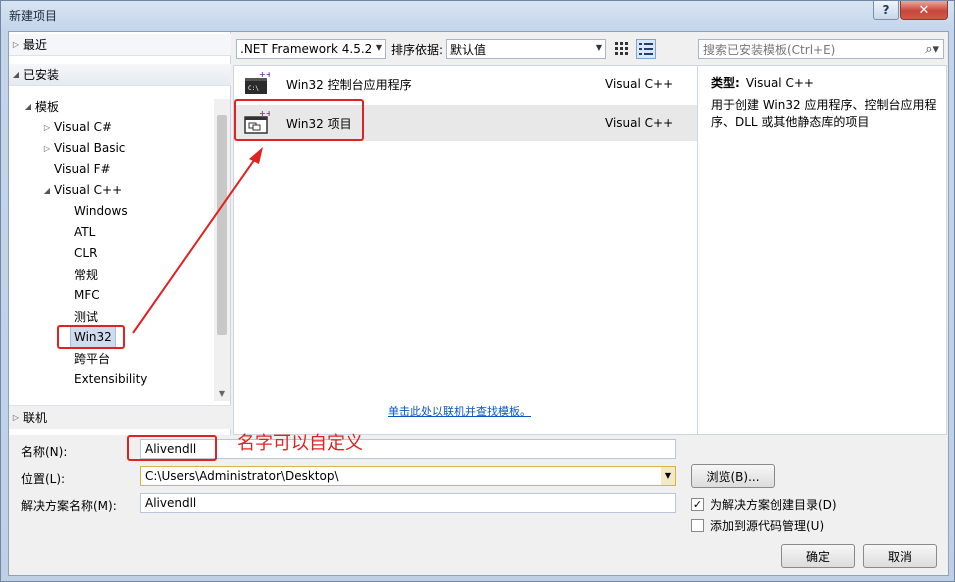  Describe the element at coordinates (197, 240) in the screenshot. I see `annotation-arrow-icon` at that location.